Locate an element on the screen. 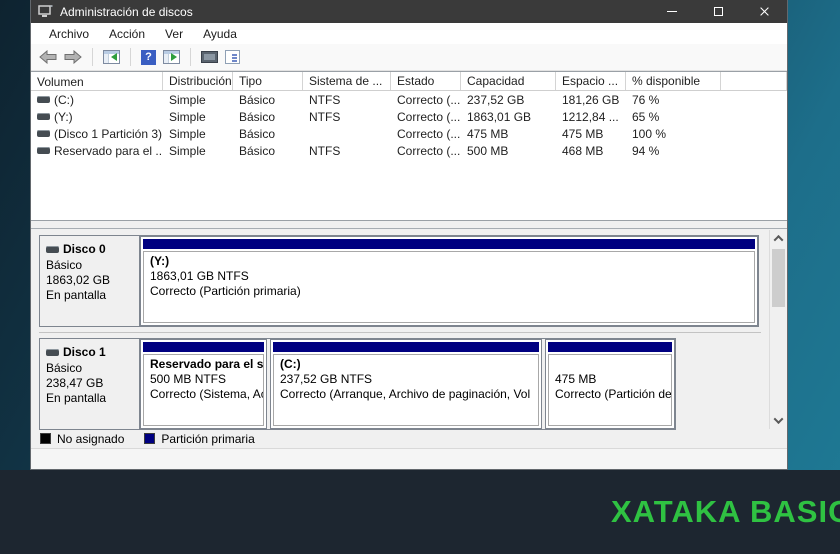  maximize-button is located at coordinates (718, 11).